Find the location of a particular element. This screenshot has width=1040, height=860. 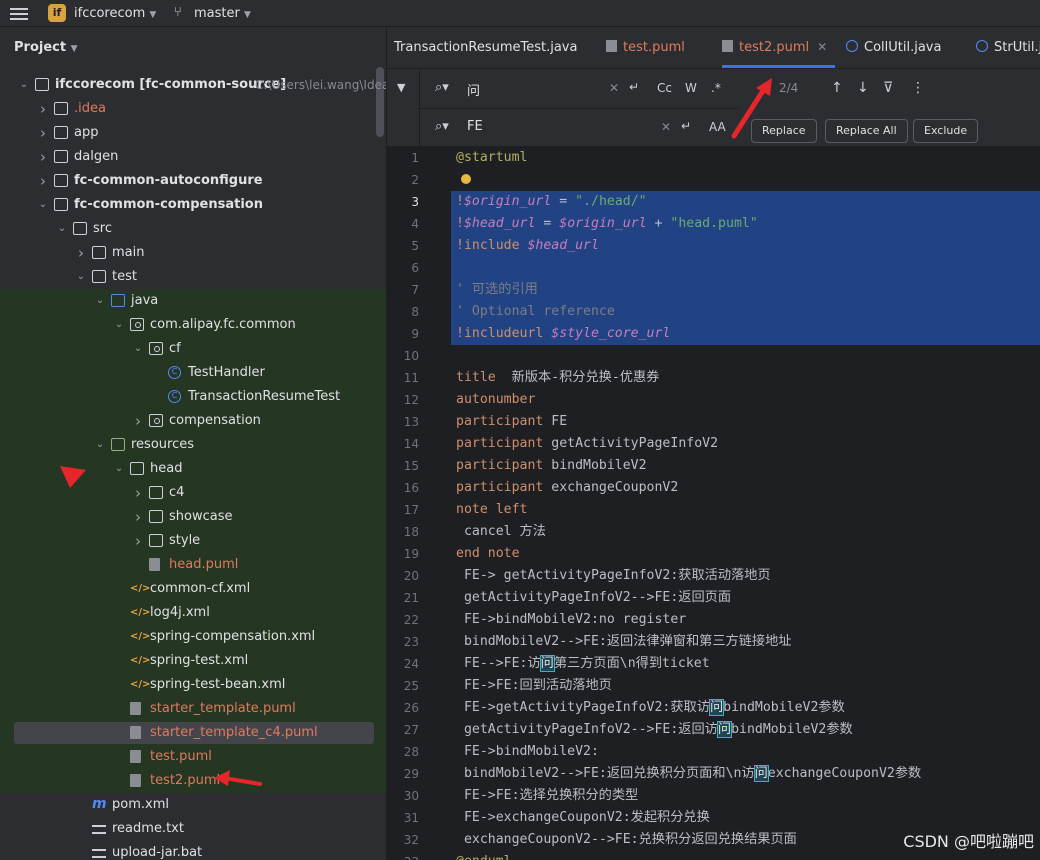

search-icon: ⌕▾ is located at coordinates (442, 87).